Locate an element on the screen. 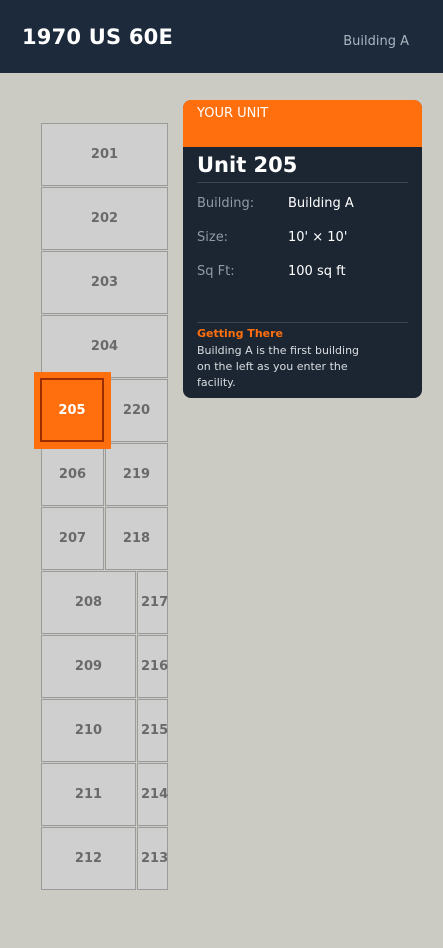  unit-213: 213 is located at coordinates (152, 858).